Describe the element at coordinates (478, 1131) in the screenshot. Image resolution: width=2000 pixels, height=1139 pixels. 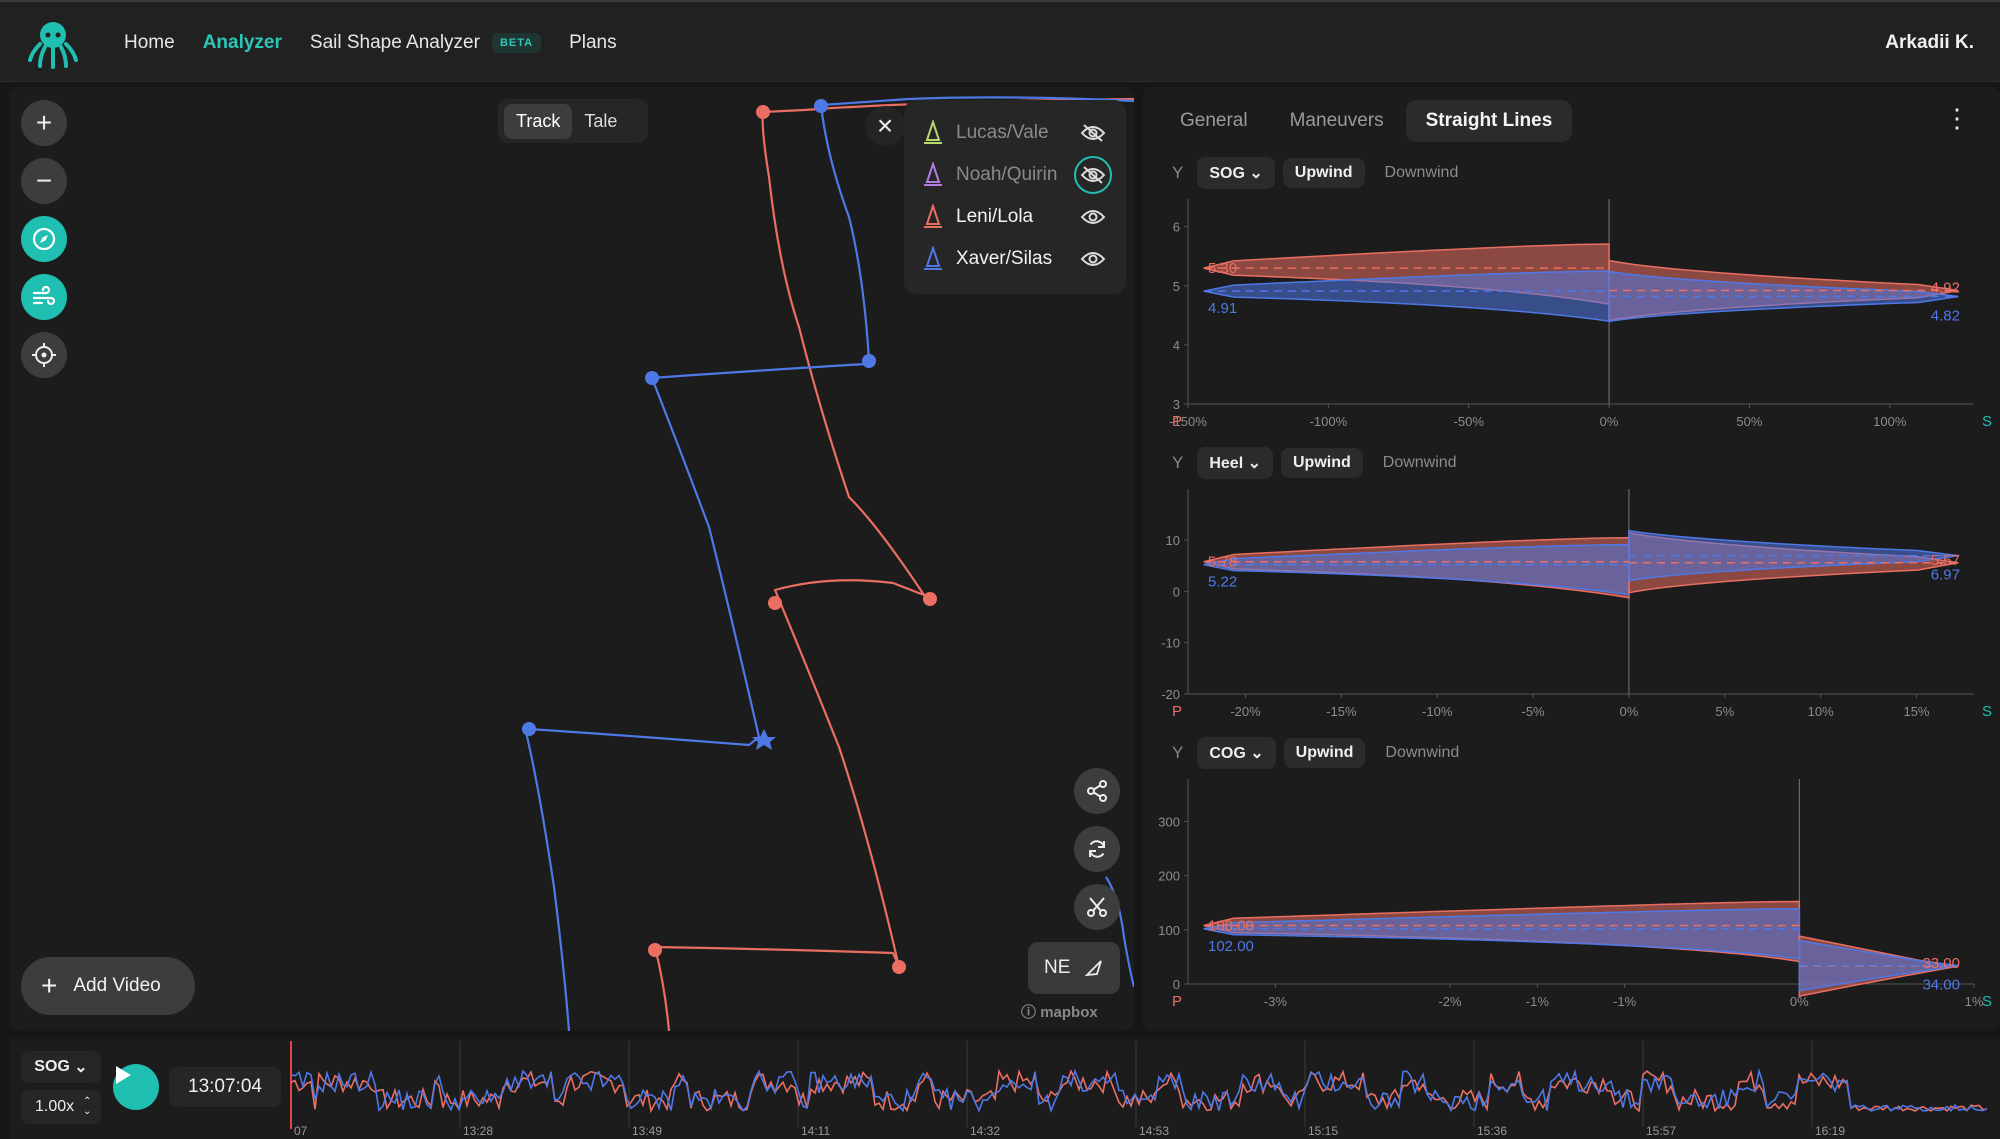
I see `timeline-tick-label: 13:28` at that location.